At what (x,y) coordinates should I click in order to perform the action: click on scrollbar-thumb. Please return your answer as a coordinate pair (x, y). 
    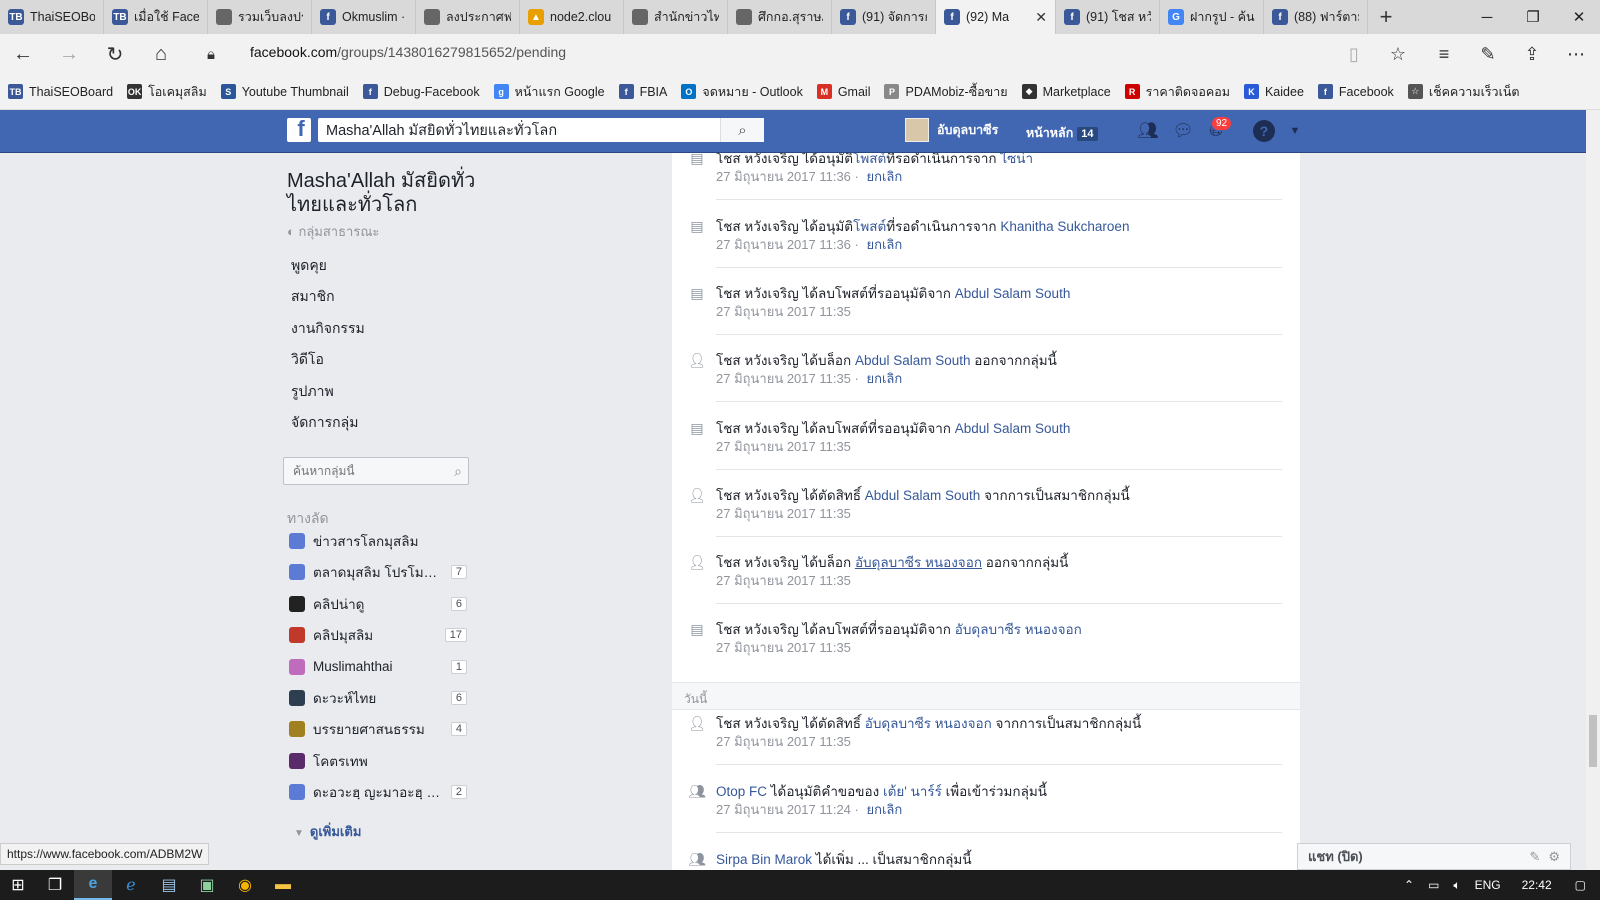
    Looking at the image, I should click on (1593, 741).